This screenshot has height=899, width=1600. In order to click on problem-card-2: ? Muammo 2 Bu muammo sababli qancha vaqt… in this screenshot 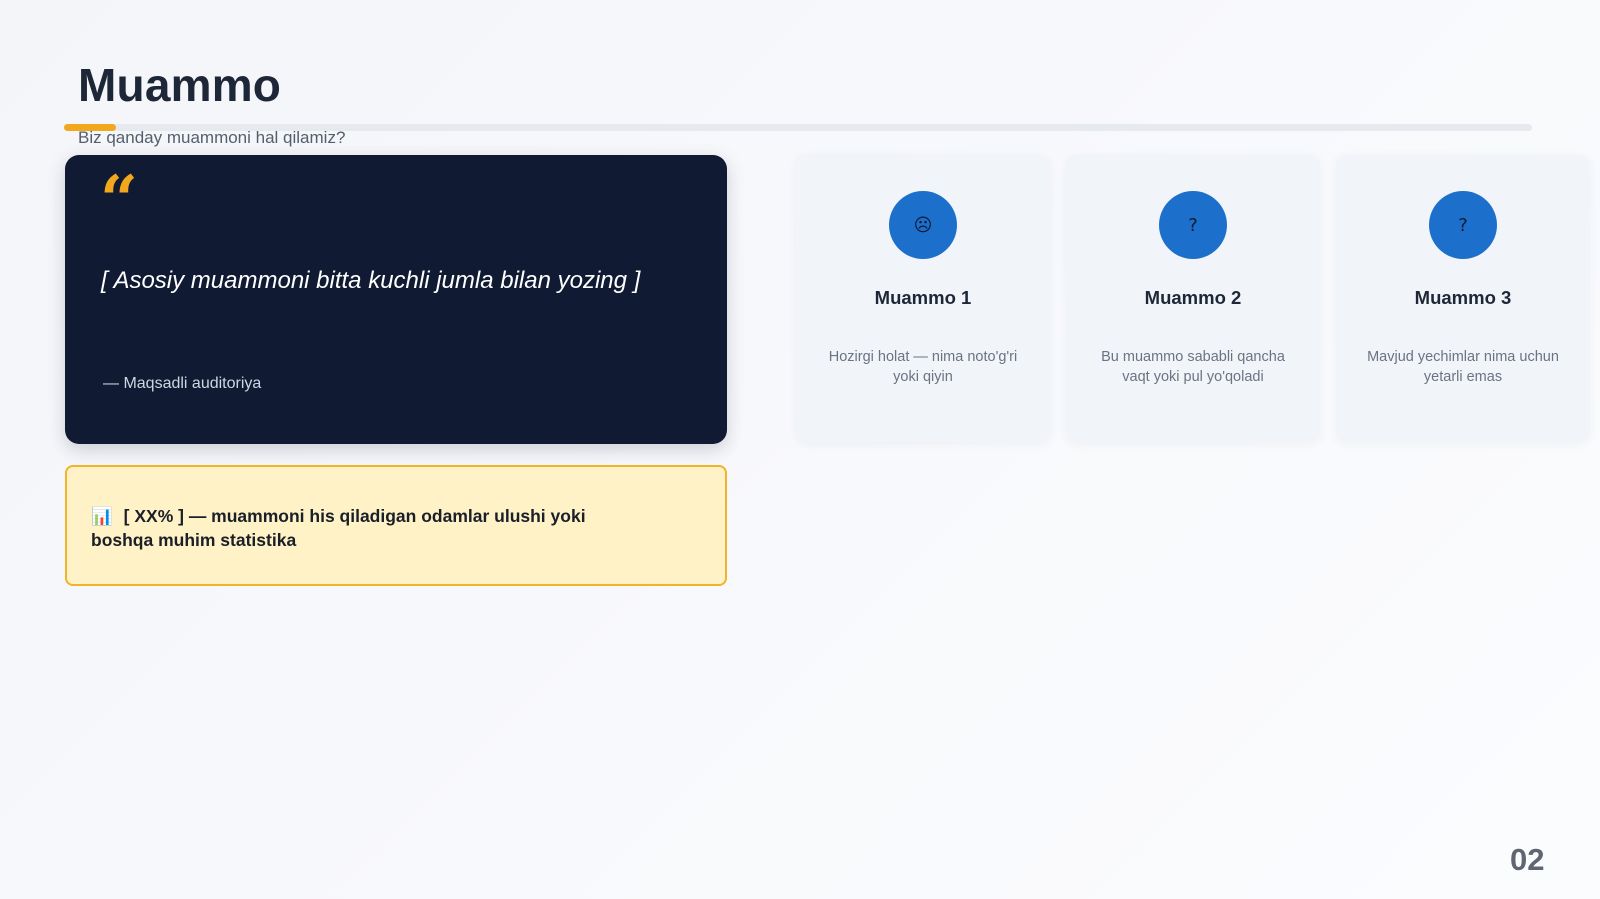, I will do `click(1193, 298)`.